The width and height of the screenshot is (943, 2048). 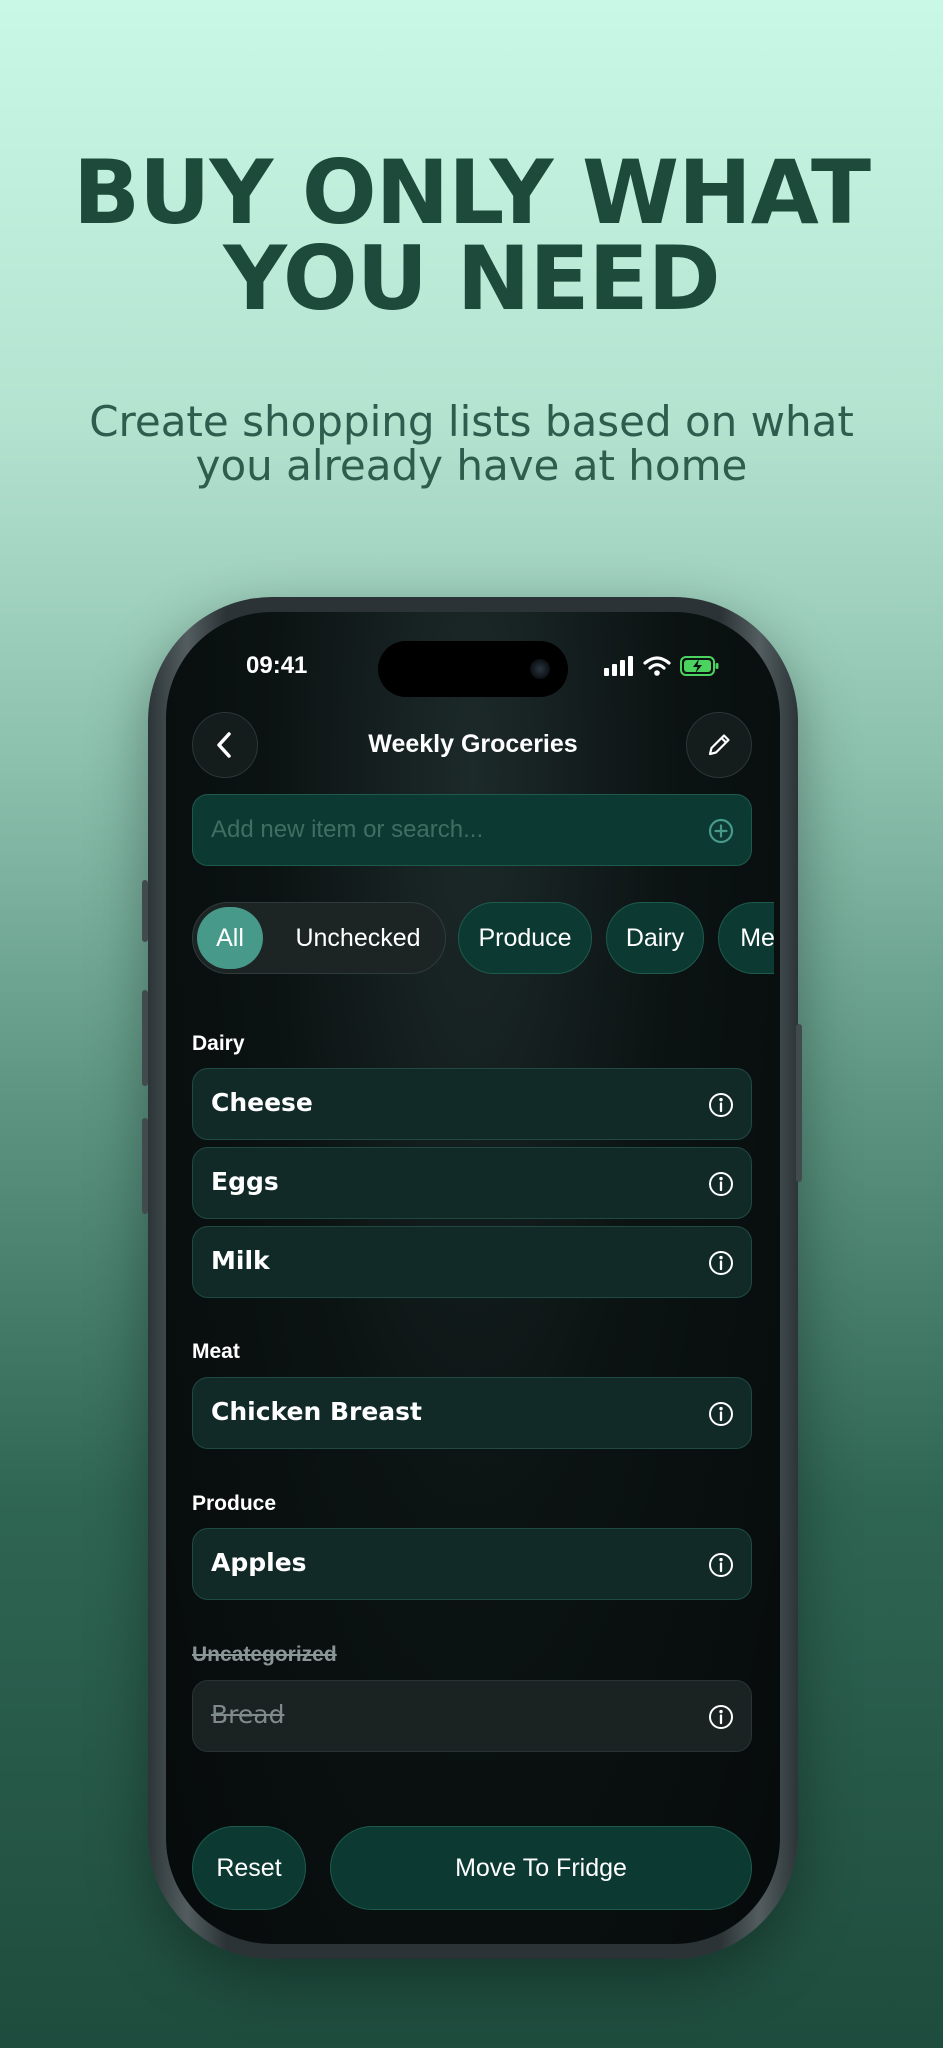 I want to click on item-label: Eggs, so click(x=245, y=1181).